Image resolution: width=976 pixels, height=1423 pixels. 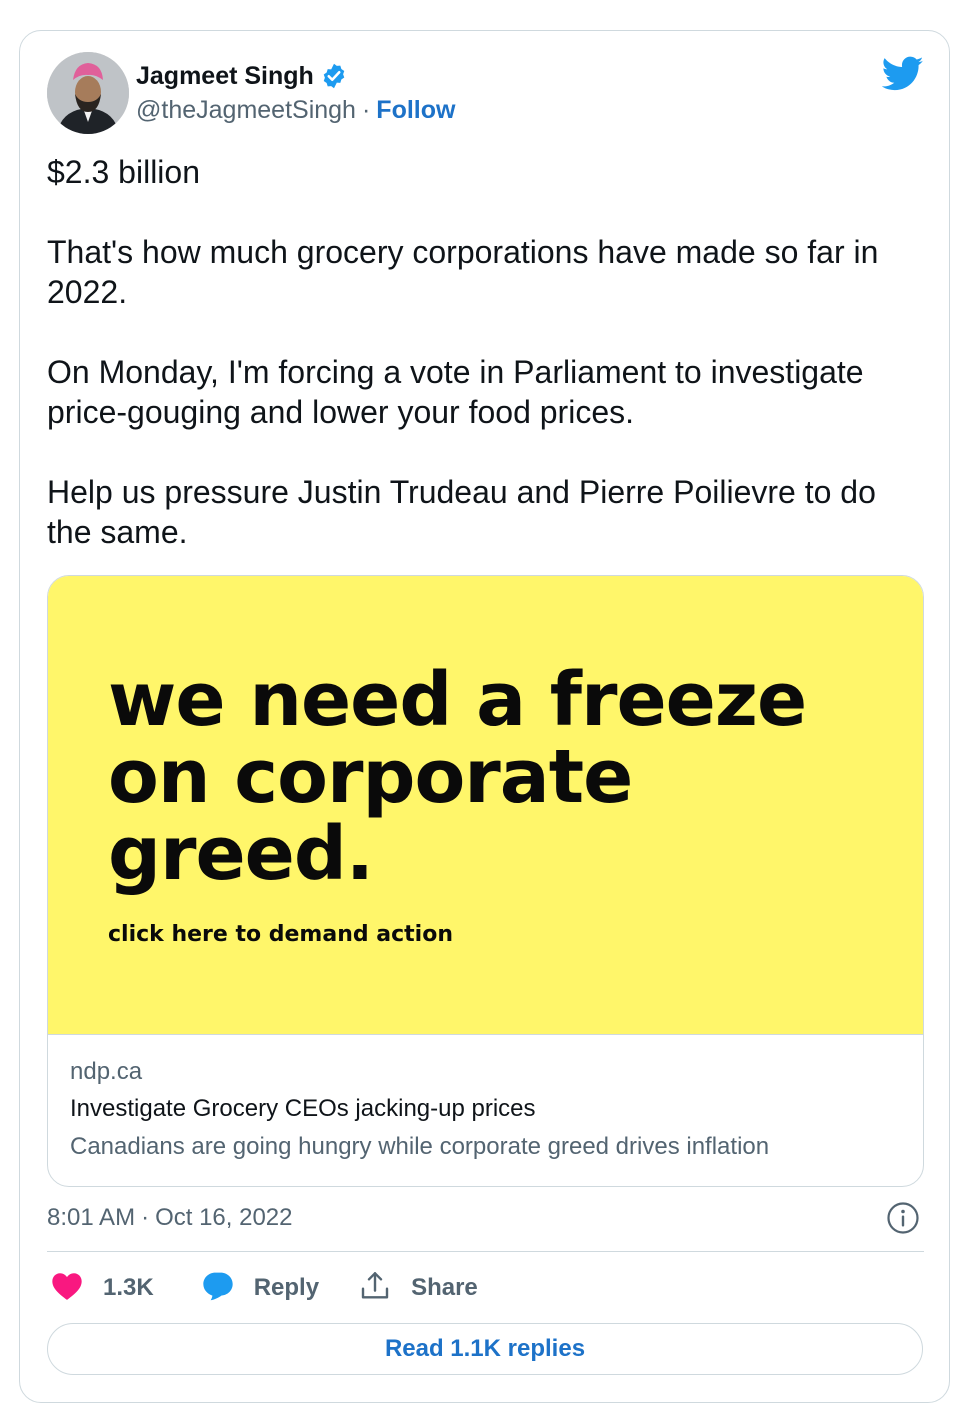 I want to click on author-name-row: Jagmeet Singh, so click(x=242, y=76).